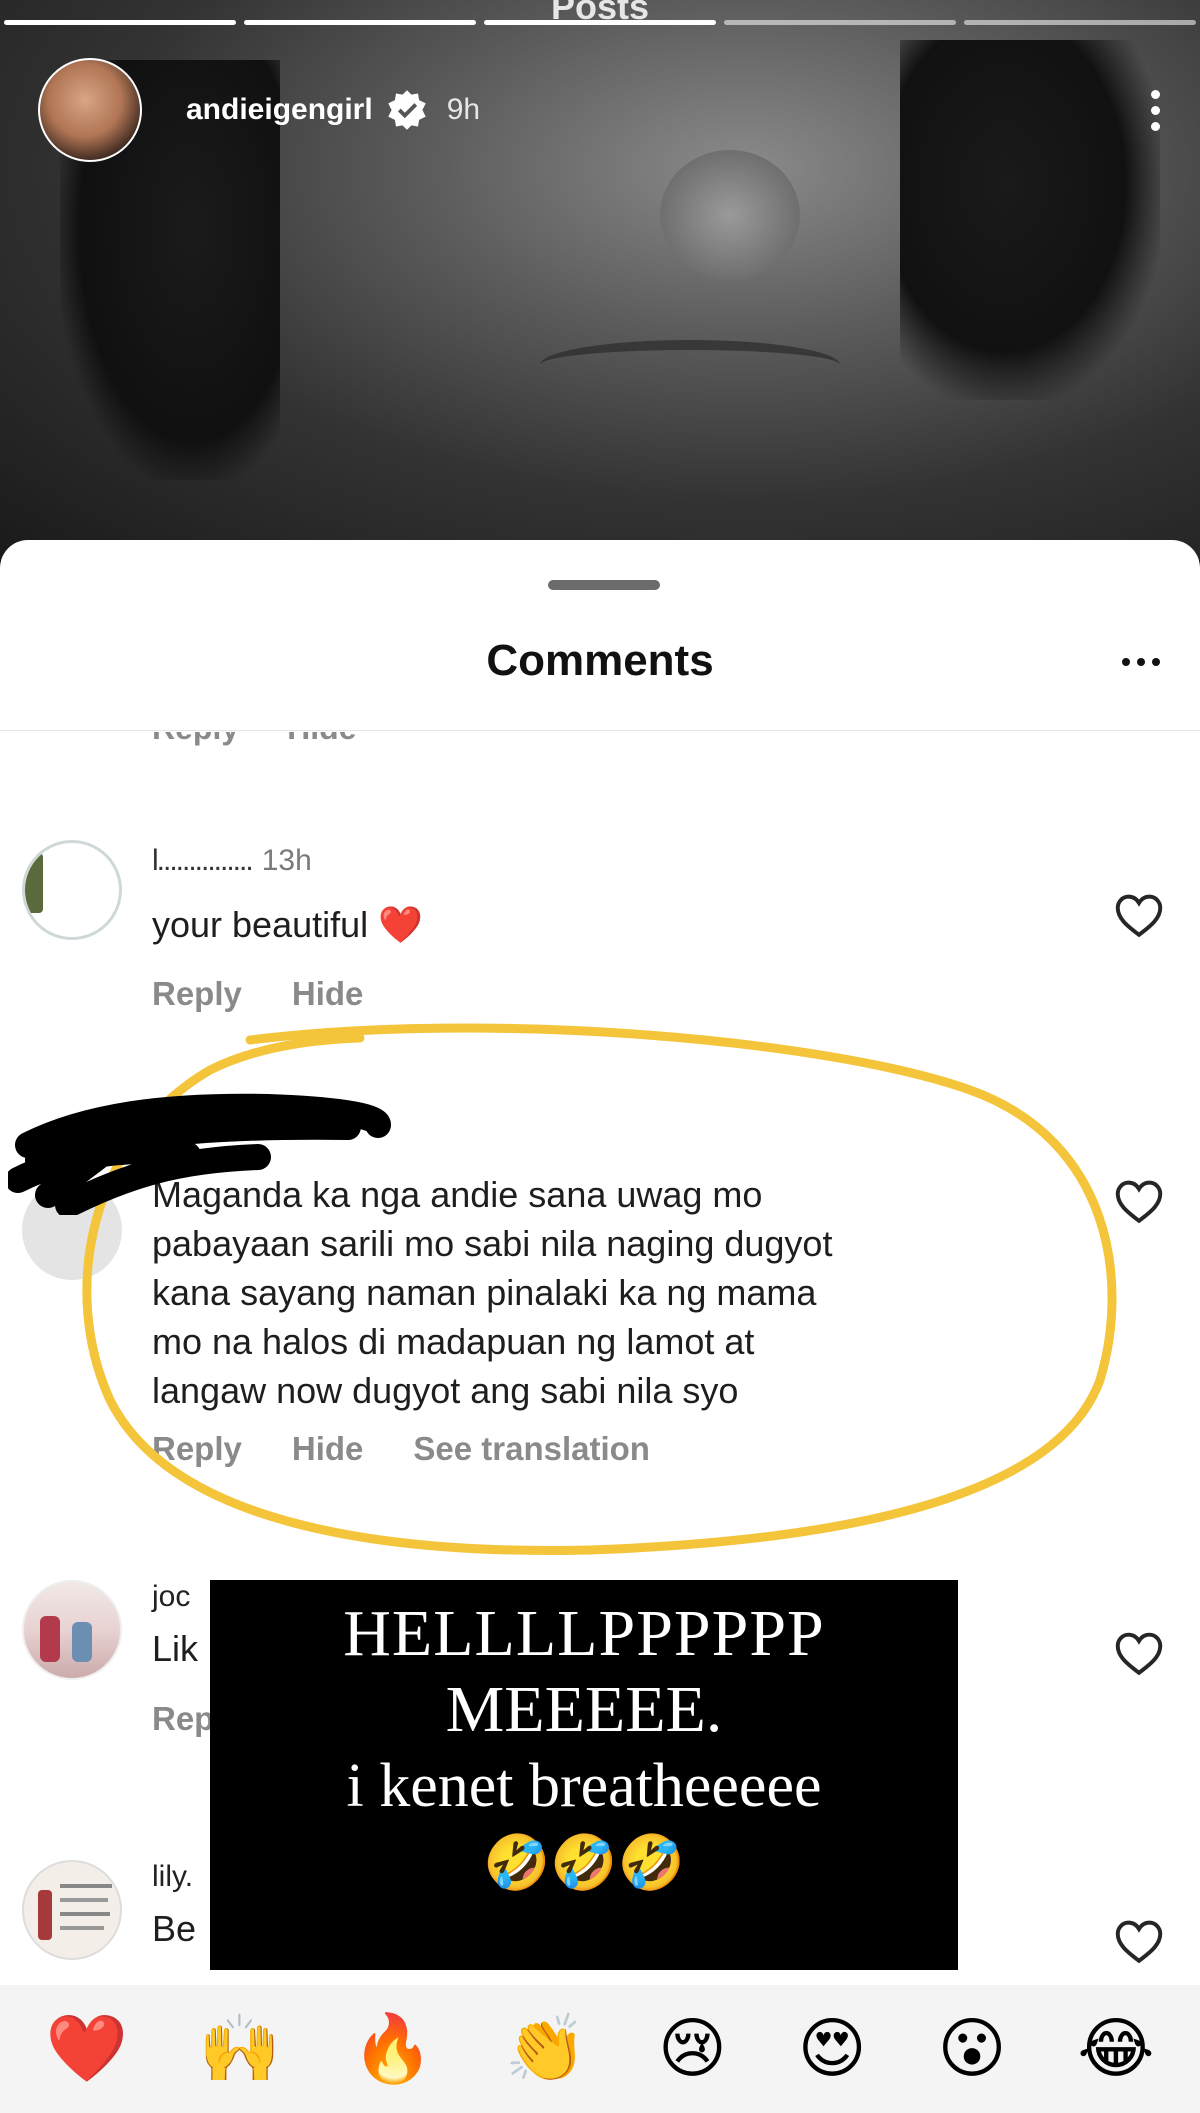  Describe the element at coordinates (692, 2049) in the screenshot. I see `crying-face-reaction-icon: 😢` at that location.